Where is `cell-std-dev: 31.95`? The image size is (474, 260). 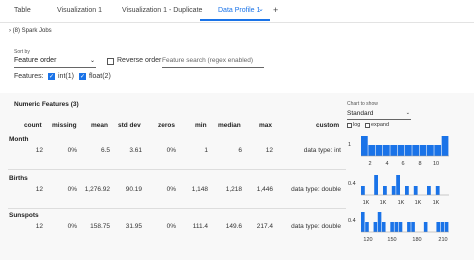
cell-std-dev: 31.95 is located at coordinates (133, 226).